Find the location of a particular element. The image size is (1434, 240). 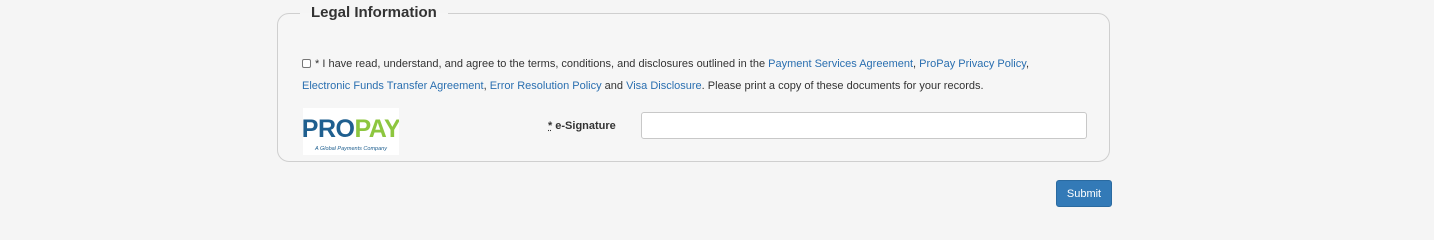

payment-services-agreement-link: Payment Services Agreement is located at coordinates (840, 64).